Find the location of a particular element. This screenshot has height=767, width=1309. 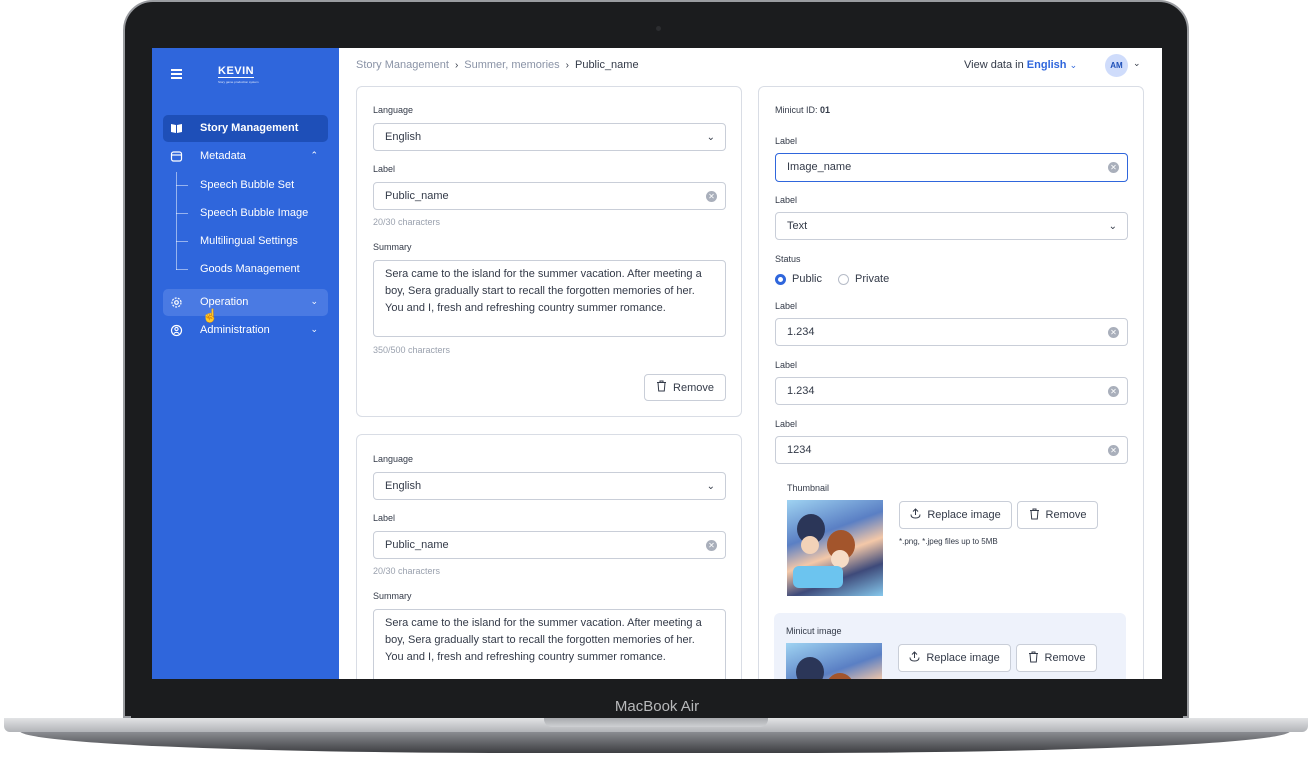

book-icon is located at coordinates (176, 128).